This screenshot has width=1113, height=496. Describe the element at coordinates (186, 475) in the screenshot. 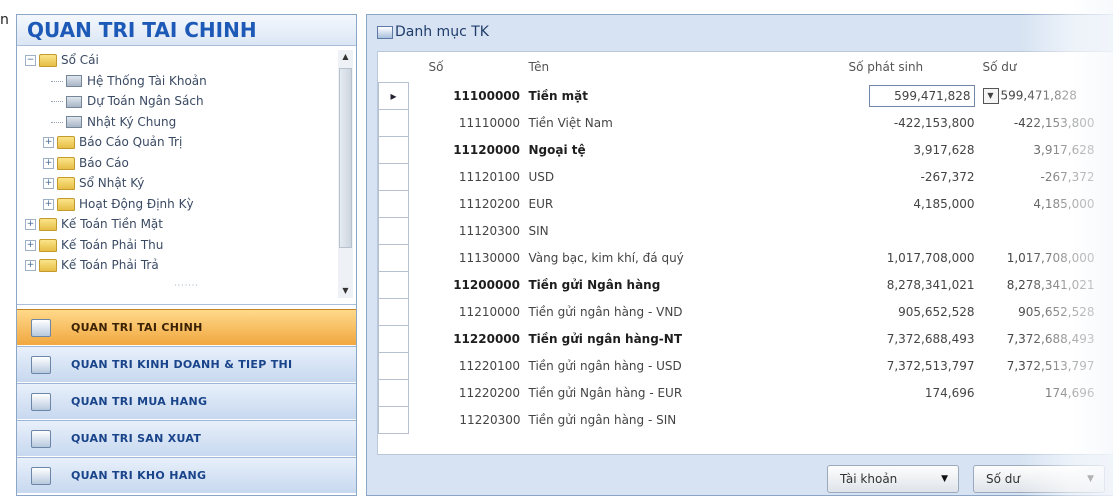

I see `nav-button: QUAN TRI KHO HANG` at that location.